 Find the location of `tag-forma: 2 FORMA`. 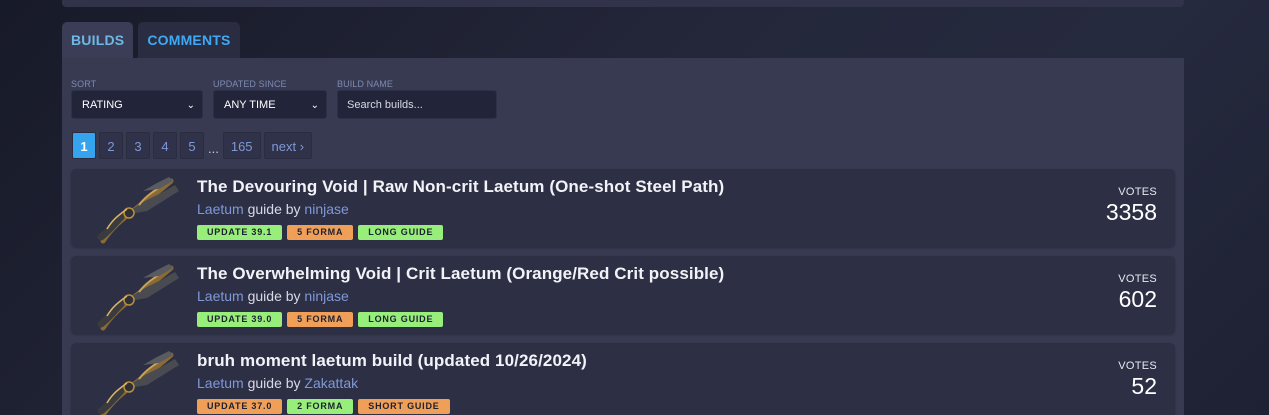

tag-forma: 2 FORMA is located at coordinates (320, 406).